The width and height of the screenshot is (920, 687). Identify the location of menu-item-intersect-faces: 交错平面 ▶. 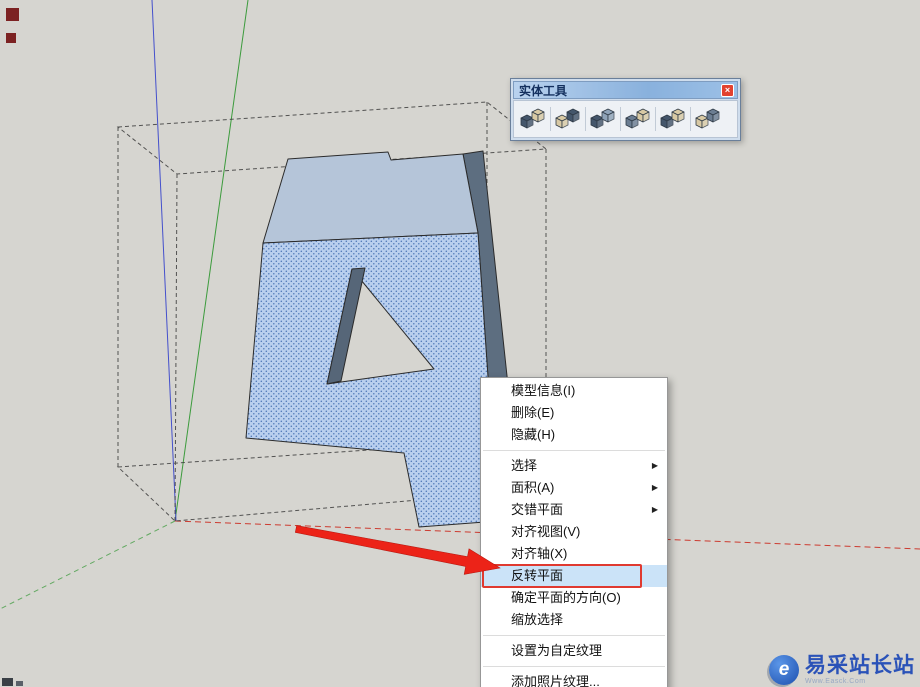
(574, 510).